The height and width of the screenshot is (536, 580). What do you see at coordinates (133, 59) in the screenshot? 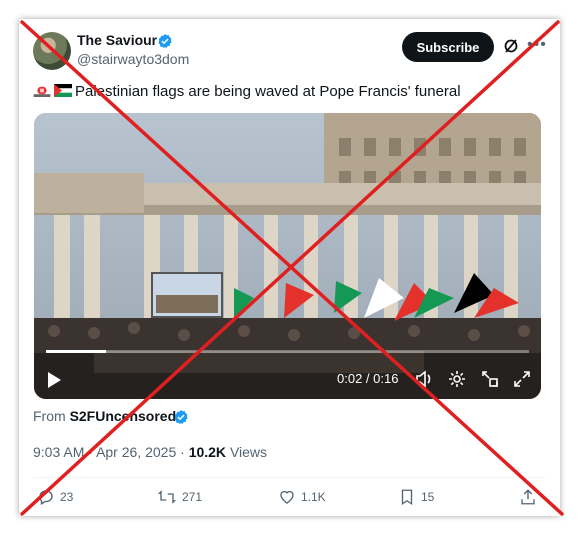
I see `author-handle: @stairwayto3dom` at bounding box center [133, 59].